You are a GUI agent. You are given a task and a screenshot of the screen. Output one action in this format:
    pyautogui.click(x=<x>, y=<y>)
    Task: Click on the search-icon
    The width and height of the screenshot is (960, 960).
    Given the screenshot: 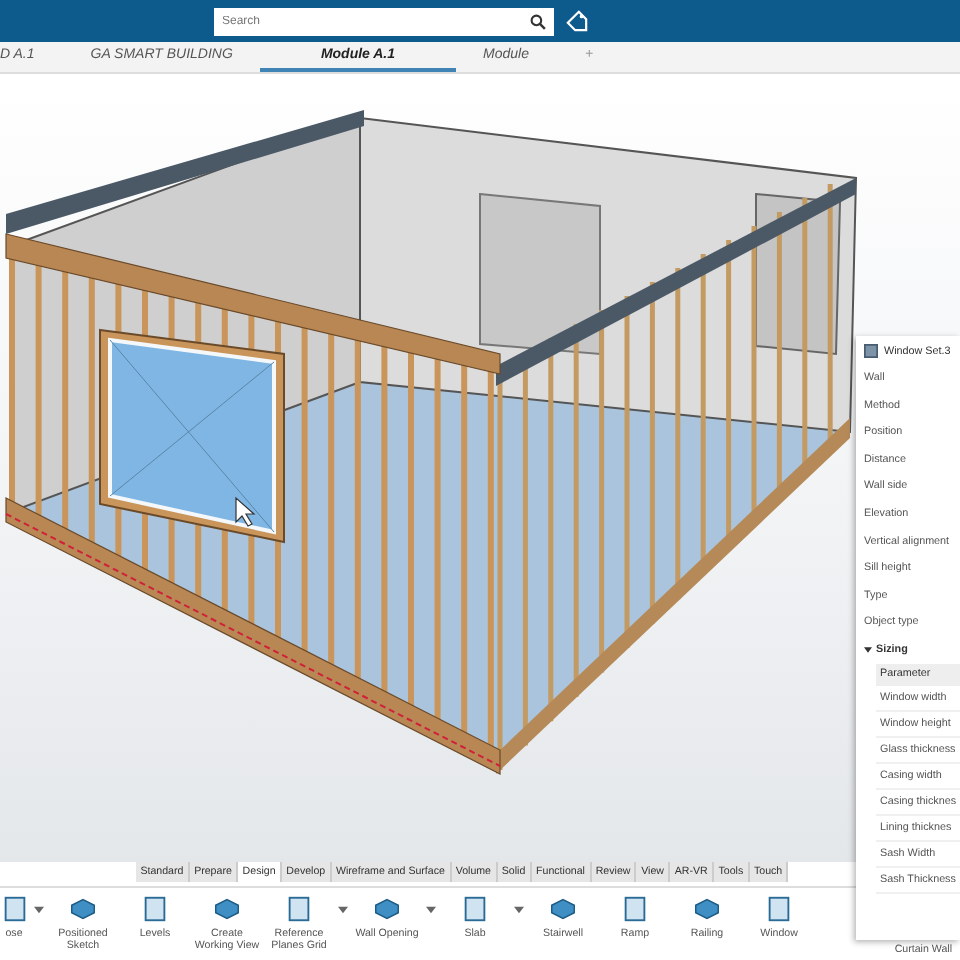 What is the action you would take?
    pyautogui.click(x=538, y=21)
    